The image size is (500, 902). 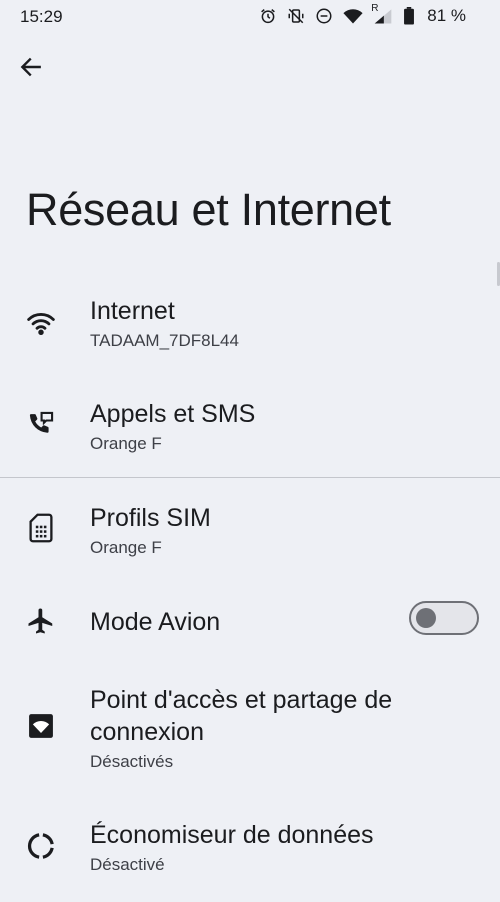 What do you see at coordinates (127, 864) in the screenshot?
I see `data-saver-subtitle: Désactivé` at bounding box center [127, 864].